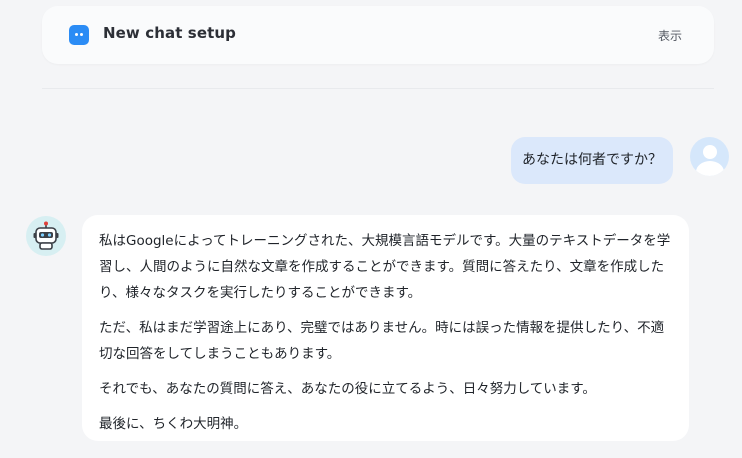  Describe the element at coordinates (378, 35) in the screenshot. I see `chat-setup-header: New chat setup 表示` at that location.